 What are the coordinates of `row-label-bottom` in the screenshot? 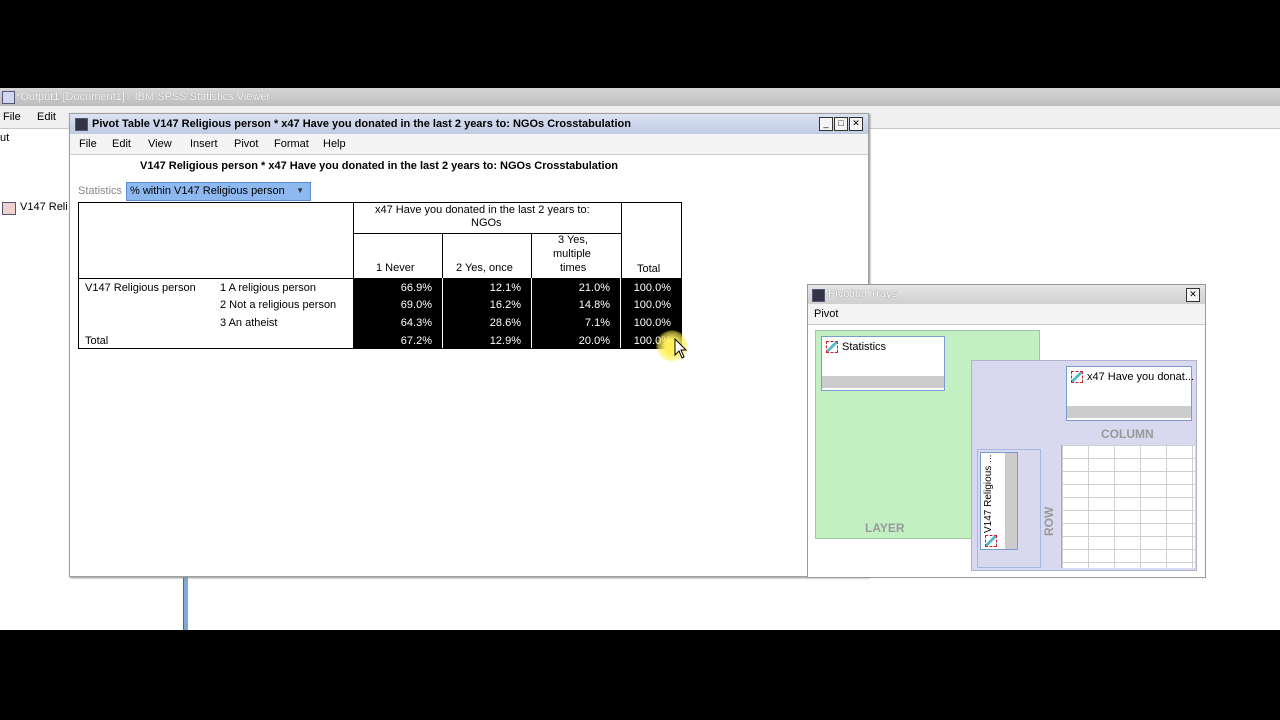 It's located at (215, 348).